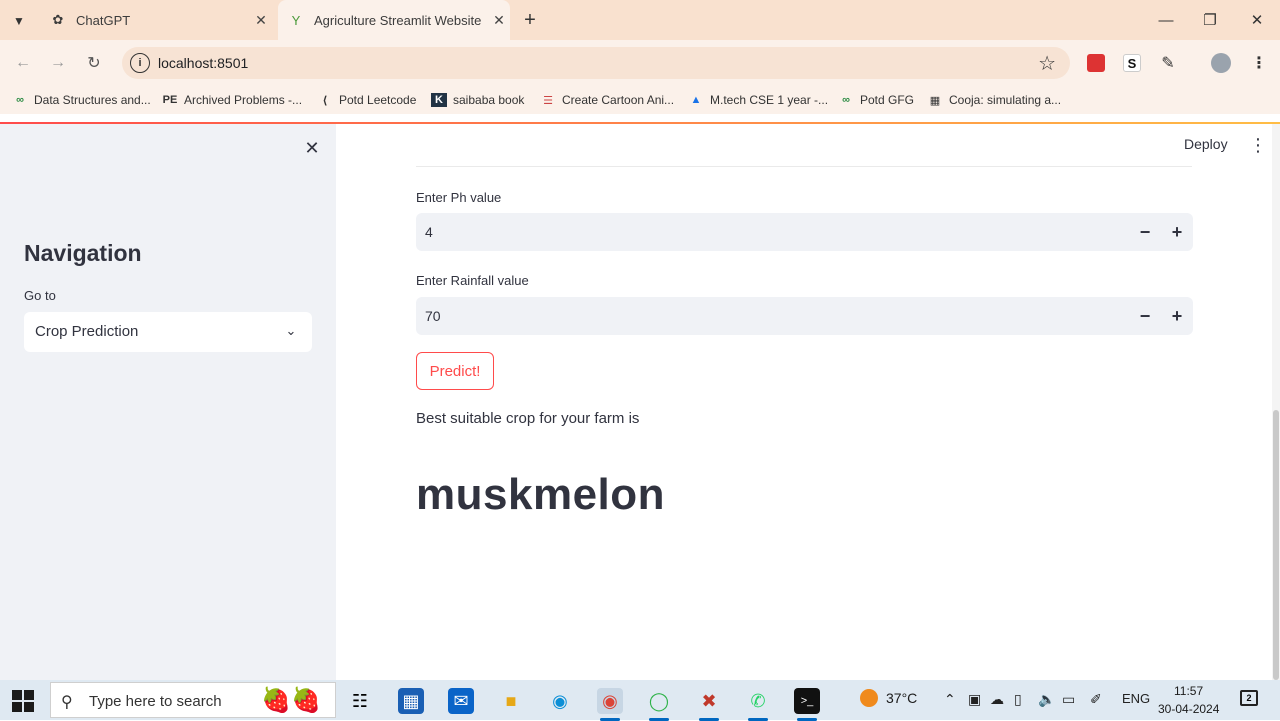 This screenshot has width=1280, height=721. Describe the element at coordinates (170, 100) in the screenshot. I see `pe-icon: PE` at that location.